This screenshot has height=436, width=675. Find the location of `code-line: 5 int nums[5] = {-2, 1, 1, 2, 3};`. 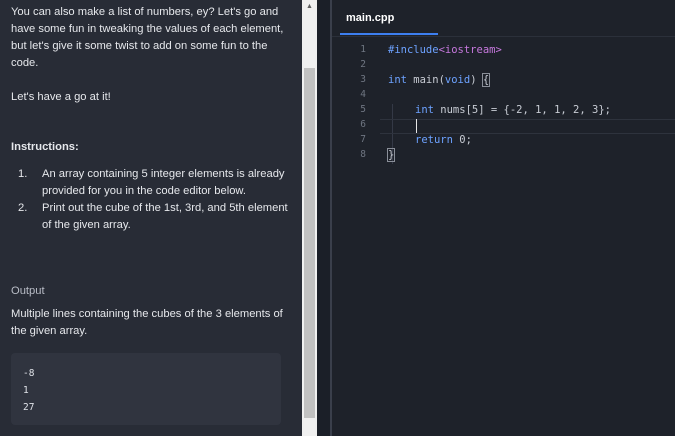

code-line: 5 int nums[5] = {-2, 1, 1, 2, 3}; is located at coordinates (503, 111).